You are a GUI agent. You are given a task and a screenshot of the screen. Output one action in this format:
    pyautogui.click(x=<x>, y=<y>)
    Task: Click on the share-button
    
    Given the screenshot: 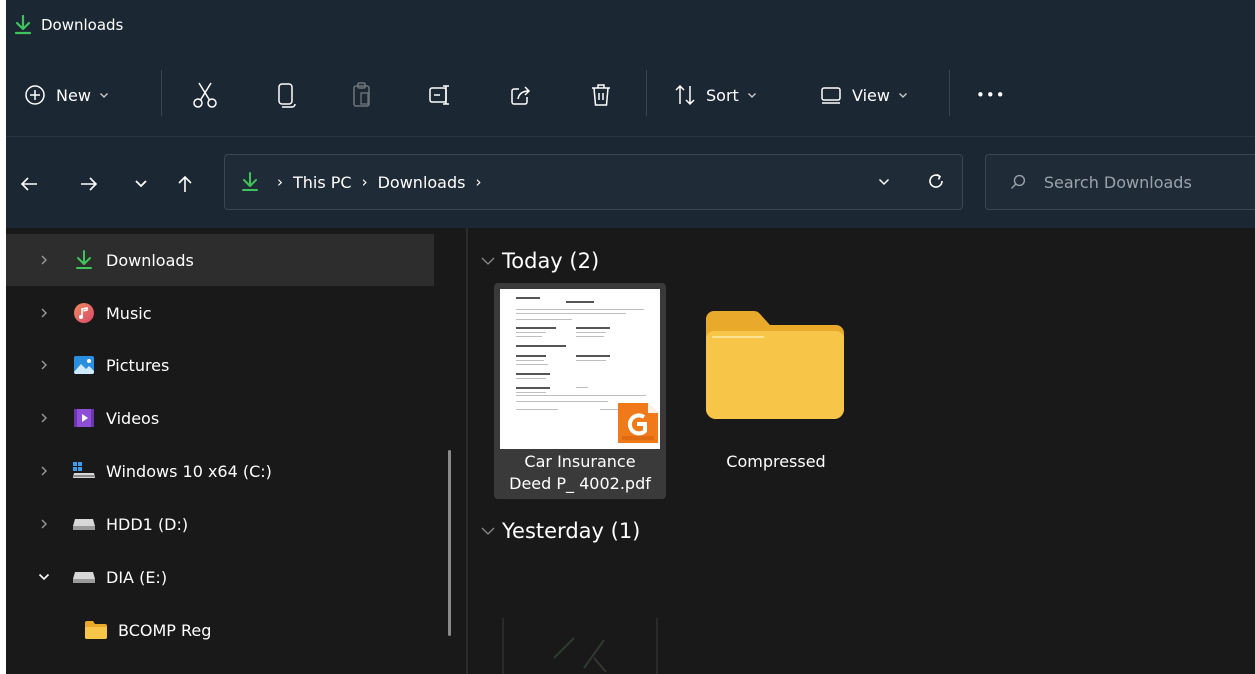 What is the action you would take?
    pyautogui.click(x=521, y=95)
    